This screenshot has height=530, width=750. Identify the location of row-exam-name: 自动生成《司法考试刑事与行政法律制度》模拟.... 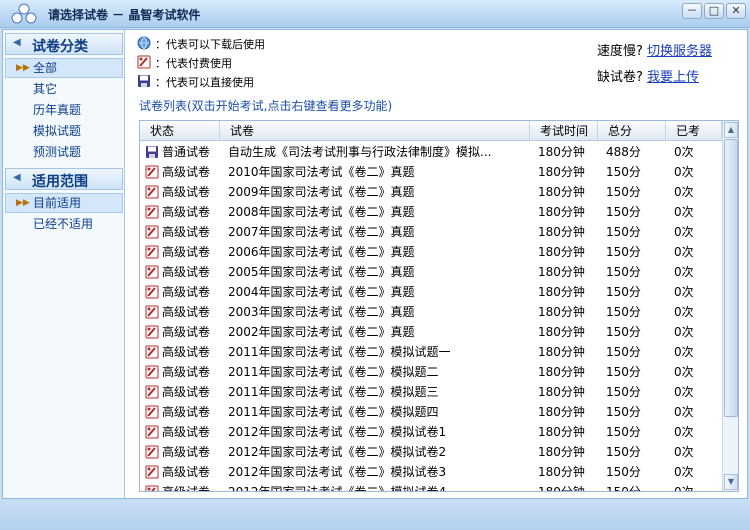
(360, 152).